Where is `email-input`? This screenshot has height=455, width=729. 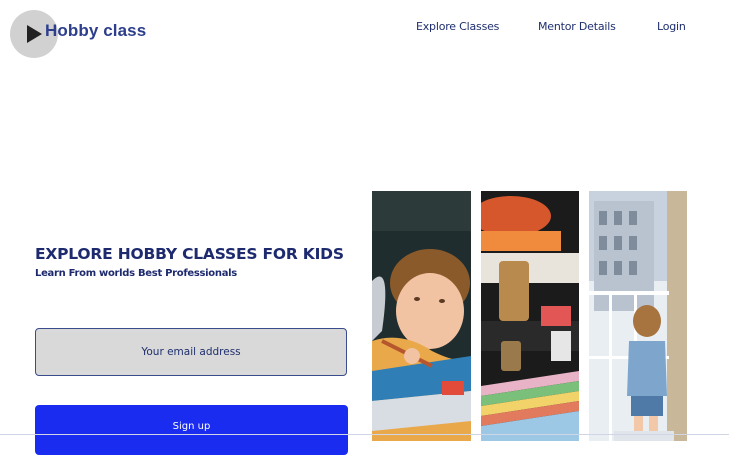 email-input is located at coordinates (191, 352).